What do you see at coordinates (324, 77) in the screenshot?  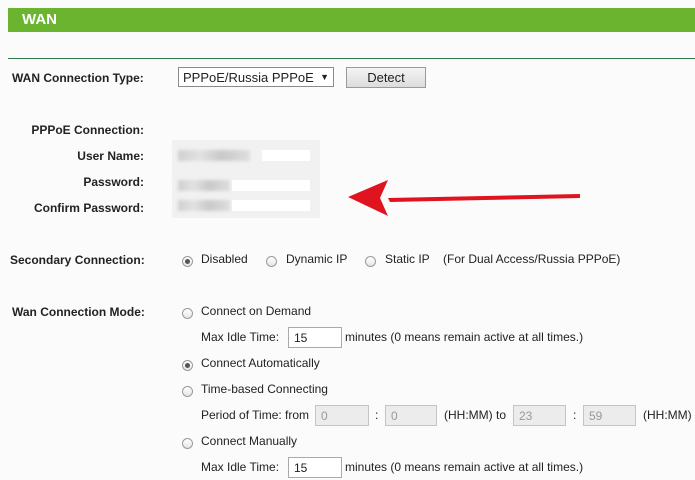 I see `dropdown-arrow-icon: ▼` at bounding box center [324, 77].